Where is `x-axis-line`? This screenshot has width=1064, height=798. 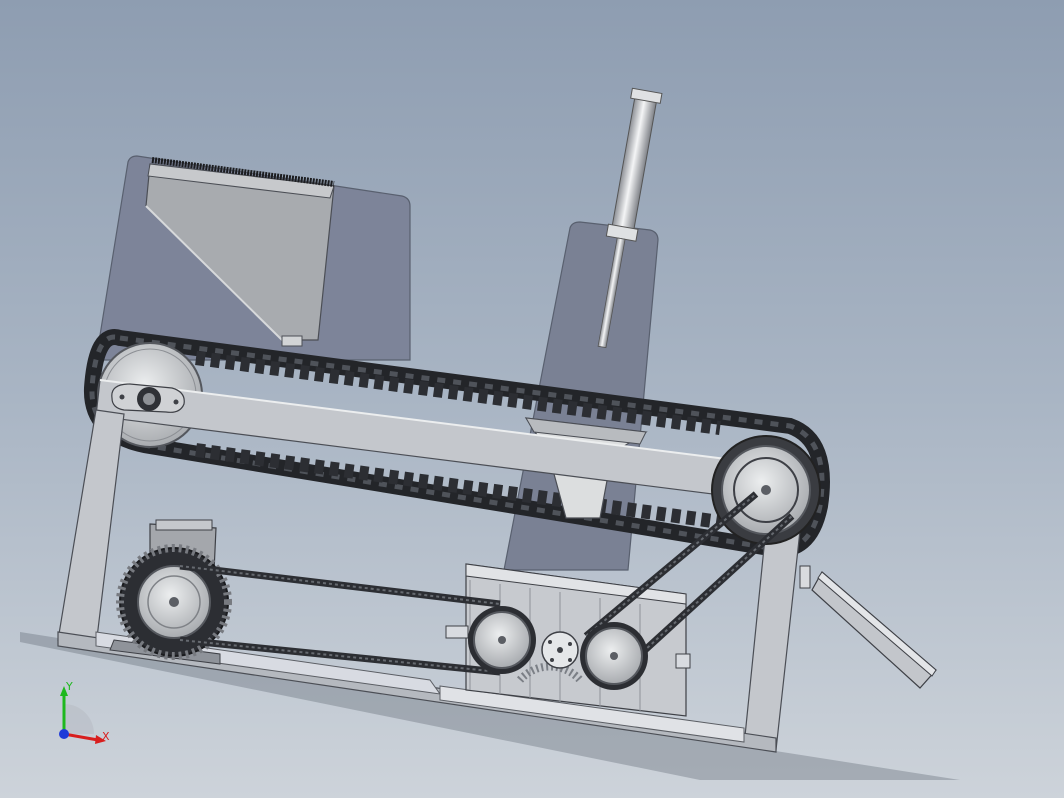
x-axis-line is located at coordinates (81, 737).